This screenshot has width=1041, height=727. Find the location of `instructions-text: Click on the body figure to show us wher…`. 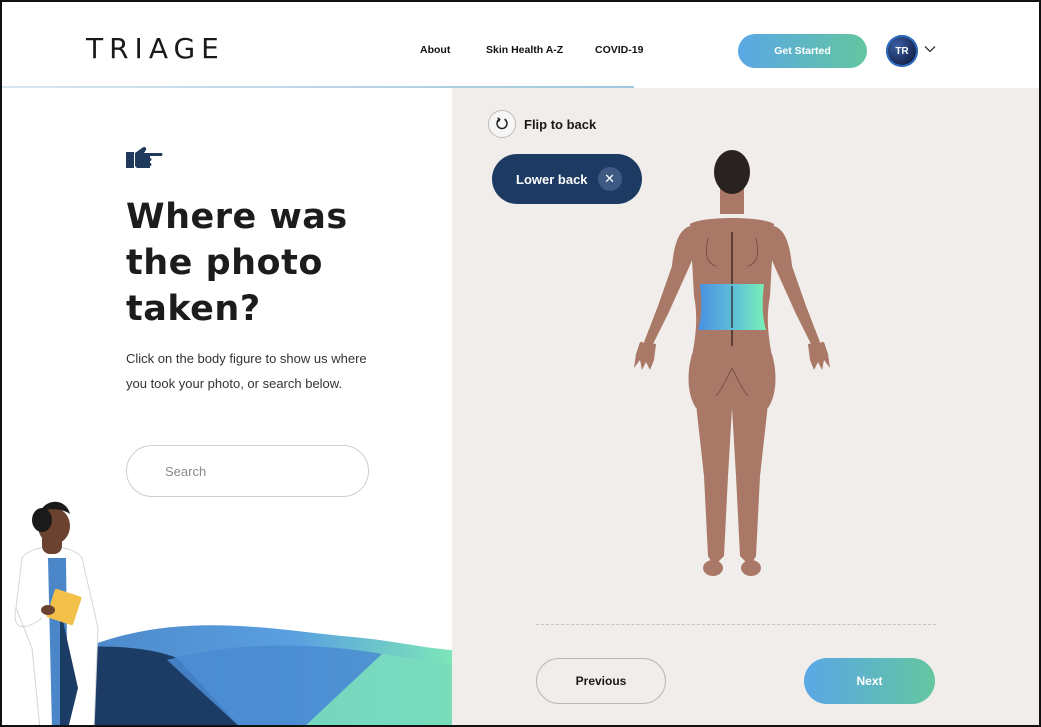

instructions-text: Click on the body figure to show us wher… is located at coordinates (246, 371).